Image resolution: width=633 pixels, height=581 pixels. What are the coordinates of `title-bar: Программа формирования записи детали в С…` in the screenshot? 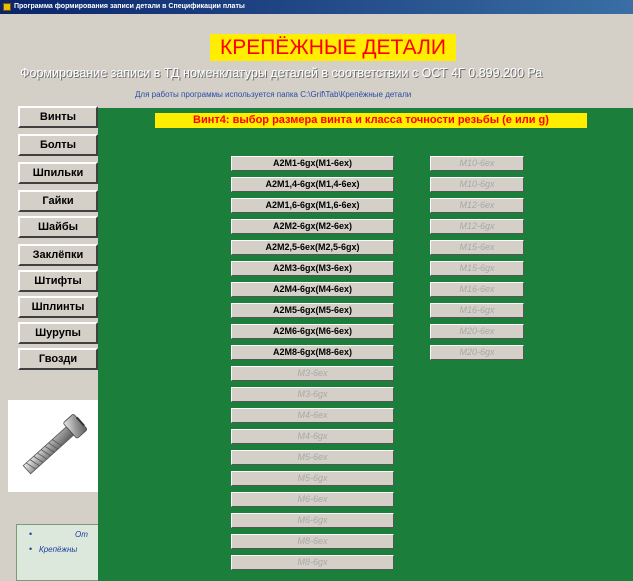 It's located at (316, 7).